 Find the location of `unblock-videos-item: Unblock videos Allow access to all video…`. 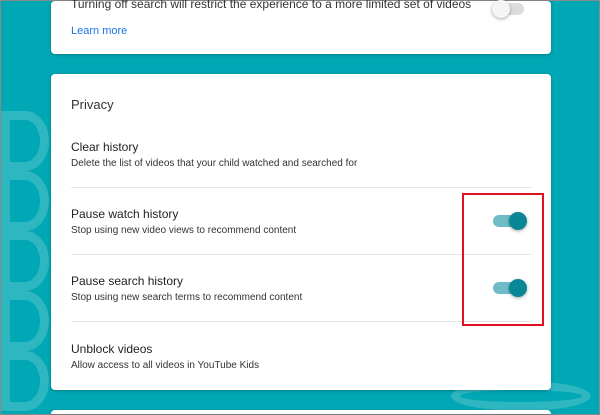

unblock-videos-item: Unblock videos Allow access to all video… is located at coordinates (281, 356).